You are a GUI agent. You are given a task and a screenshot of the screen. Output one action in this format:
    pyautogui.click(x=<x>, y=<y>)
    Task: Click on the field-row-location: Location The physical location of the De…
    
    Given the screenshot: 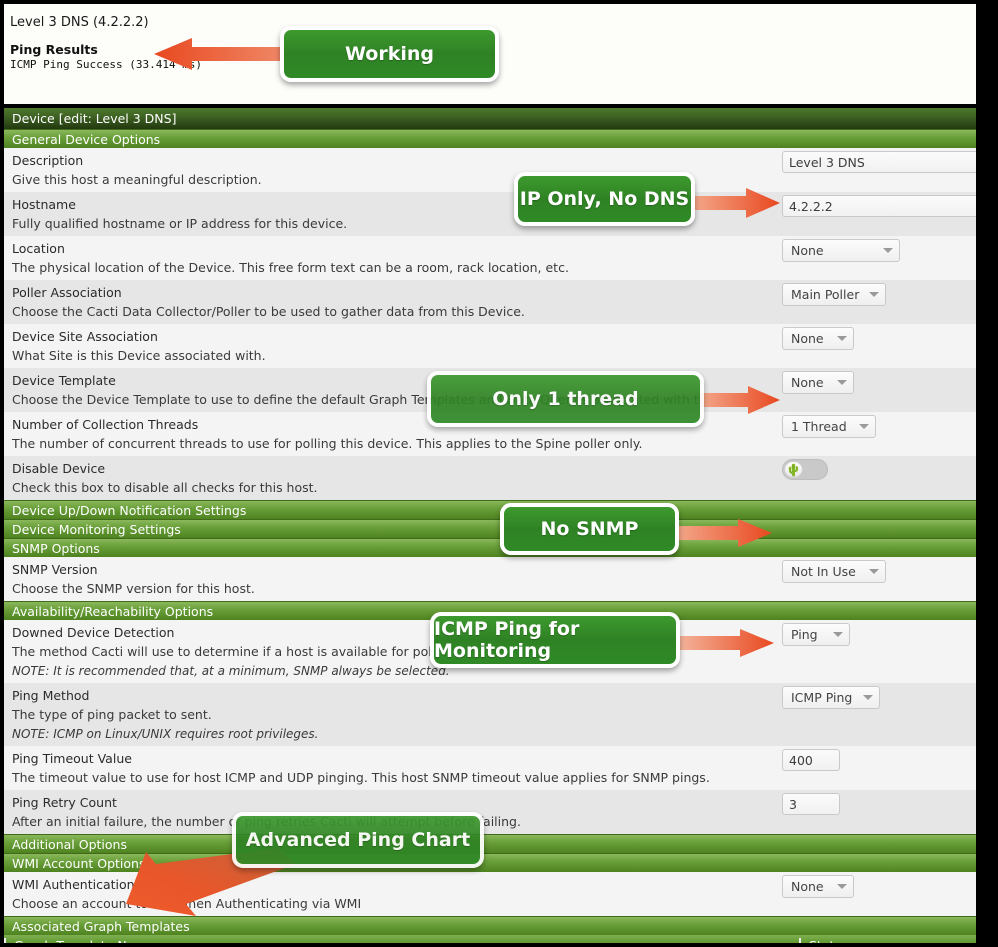 What is the action you would take?
    pyautogui.click(x=490, y=258)
    